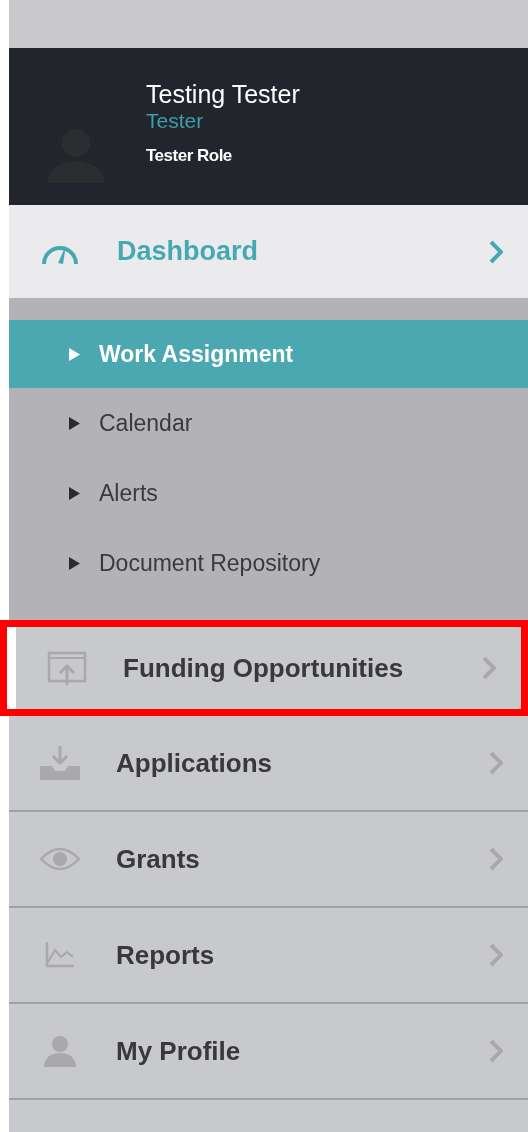  I want to click on menu-item: Reports, so click(268, 956).